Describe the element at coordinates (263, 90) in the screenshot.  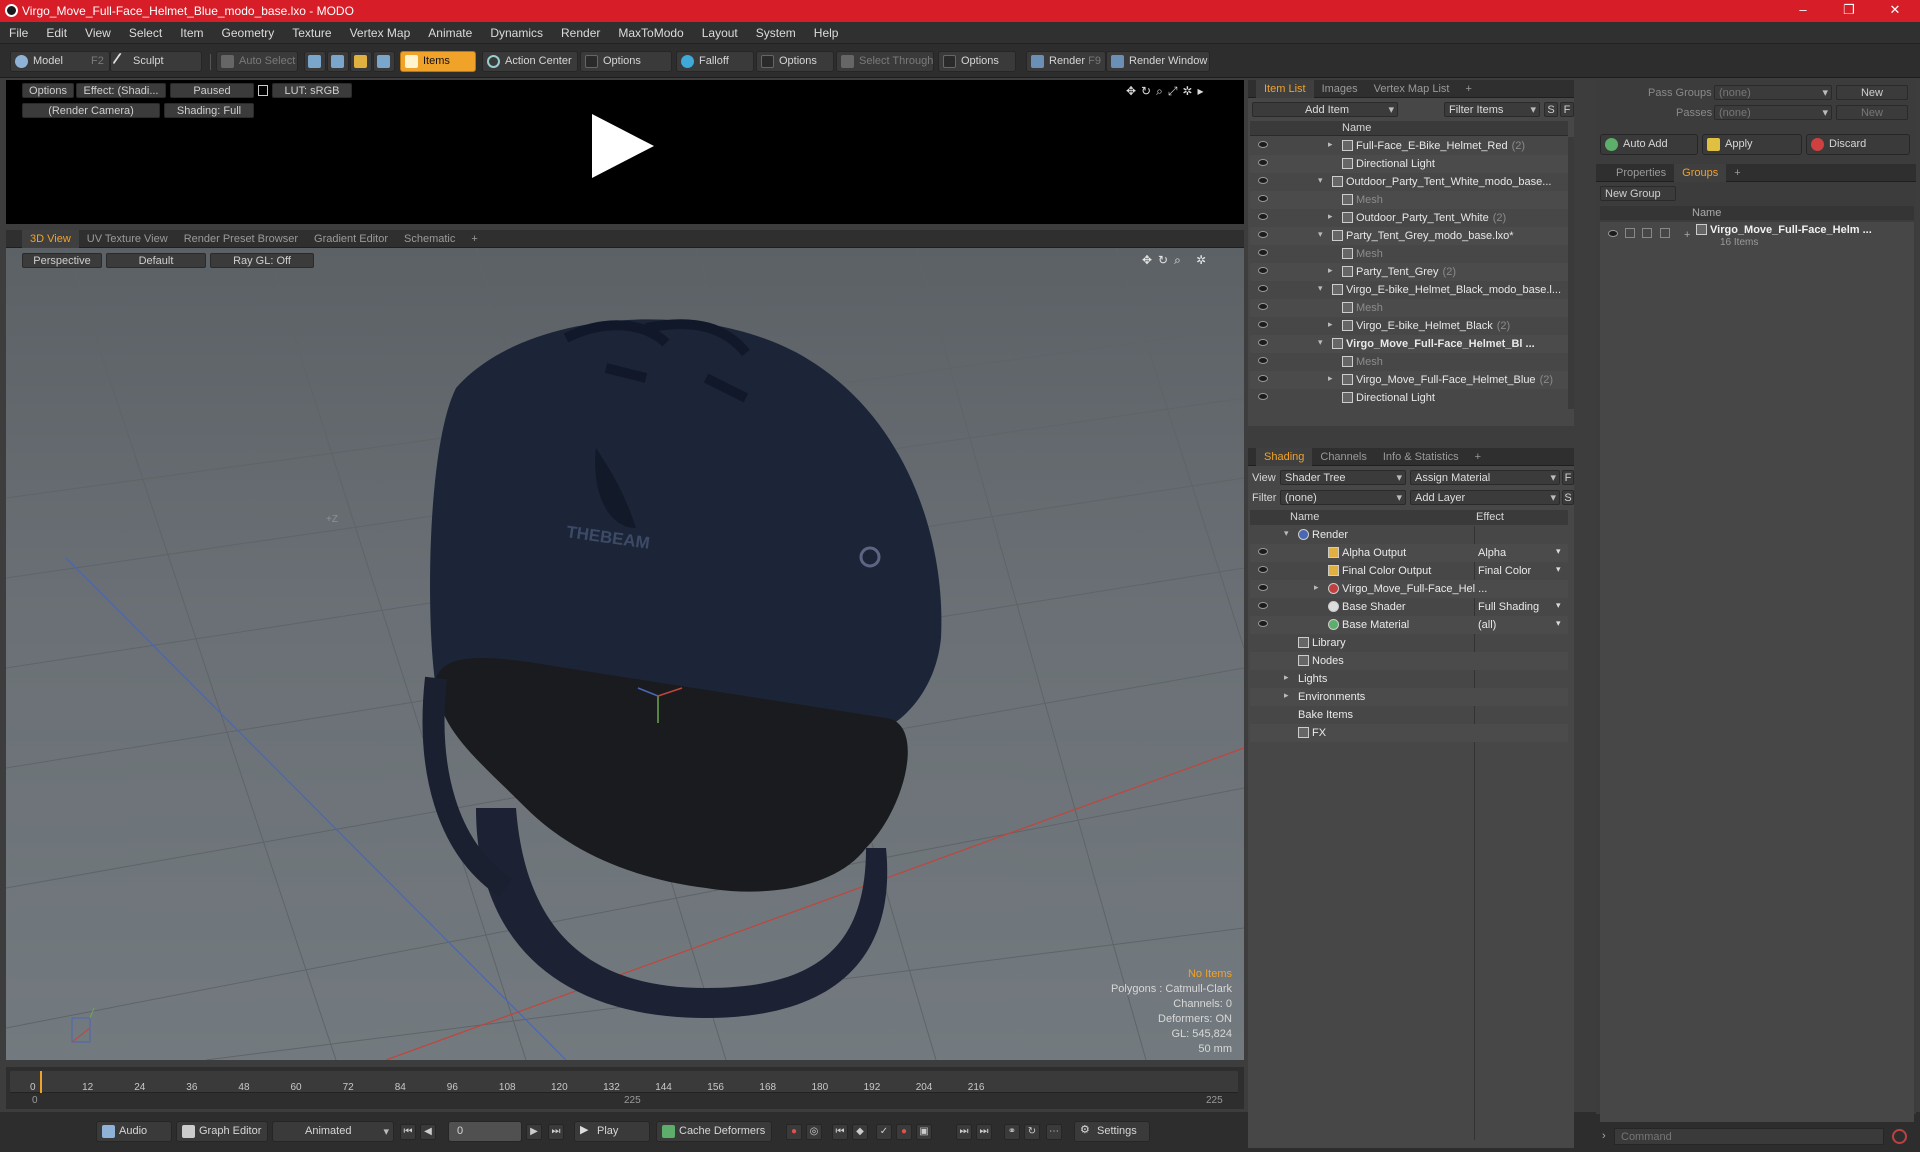
I see `lock-icon` at that location.